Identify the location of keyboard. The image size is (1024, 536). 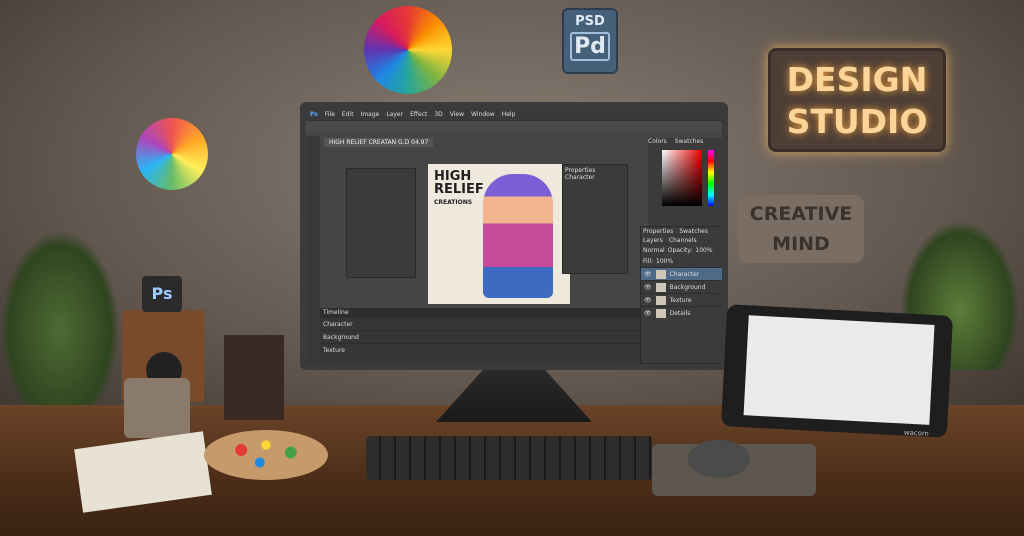
(509, 458).